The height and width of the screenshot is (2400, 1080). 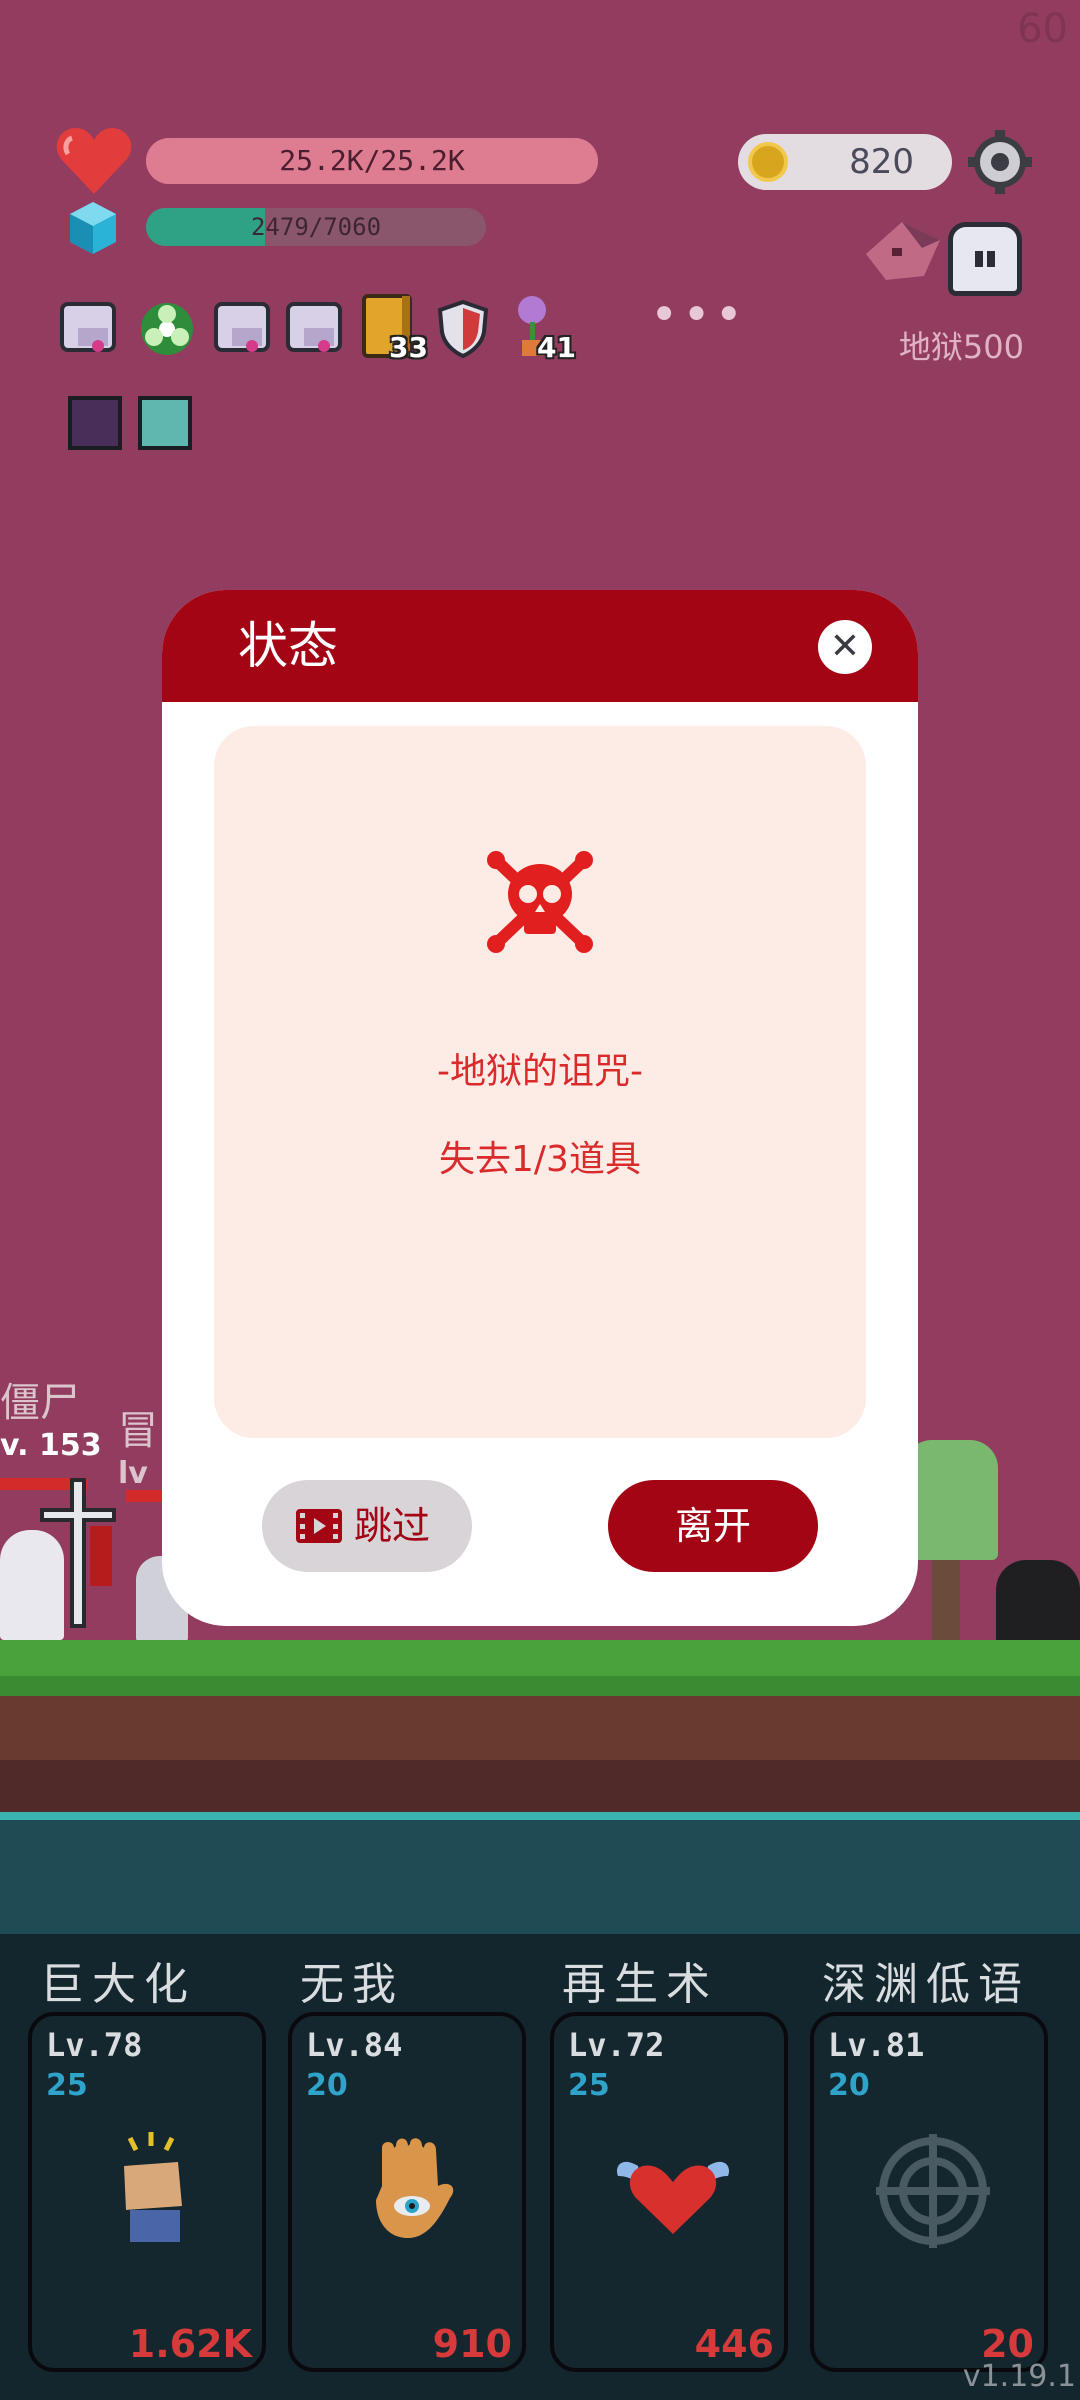 I want to click on enemy-name: 冒, so click(x=138, y=1431).